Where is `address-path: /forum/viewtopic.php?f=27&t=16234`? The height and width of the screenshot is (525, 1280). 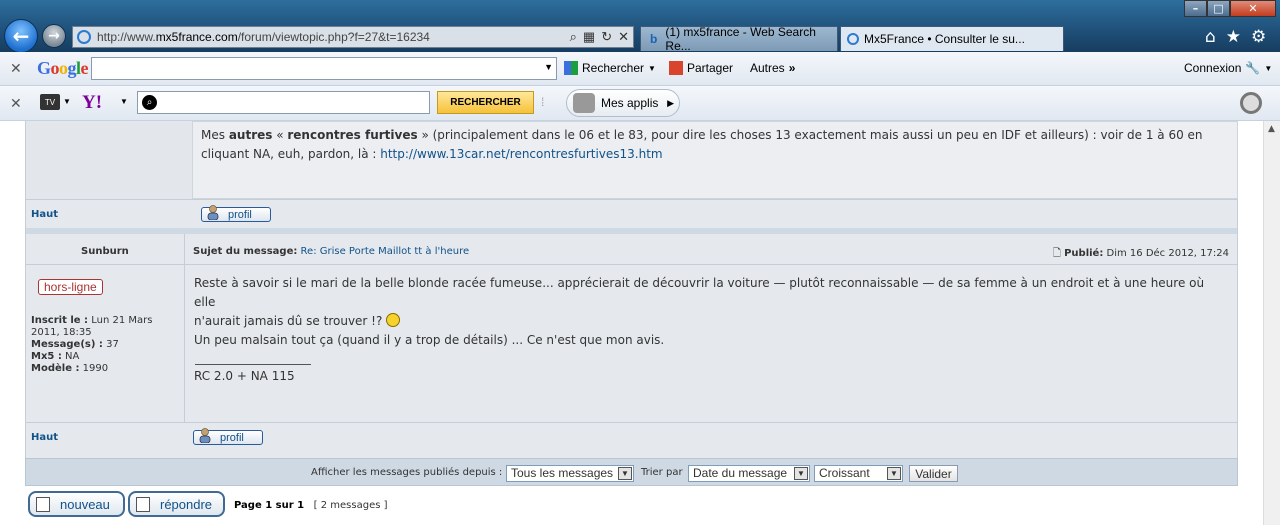
address-path: /forum/viewtopic.php?f=27&t=16234 is located at coordinates (333, 37).